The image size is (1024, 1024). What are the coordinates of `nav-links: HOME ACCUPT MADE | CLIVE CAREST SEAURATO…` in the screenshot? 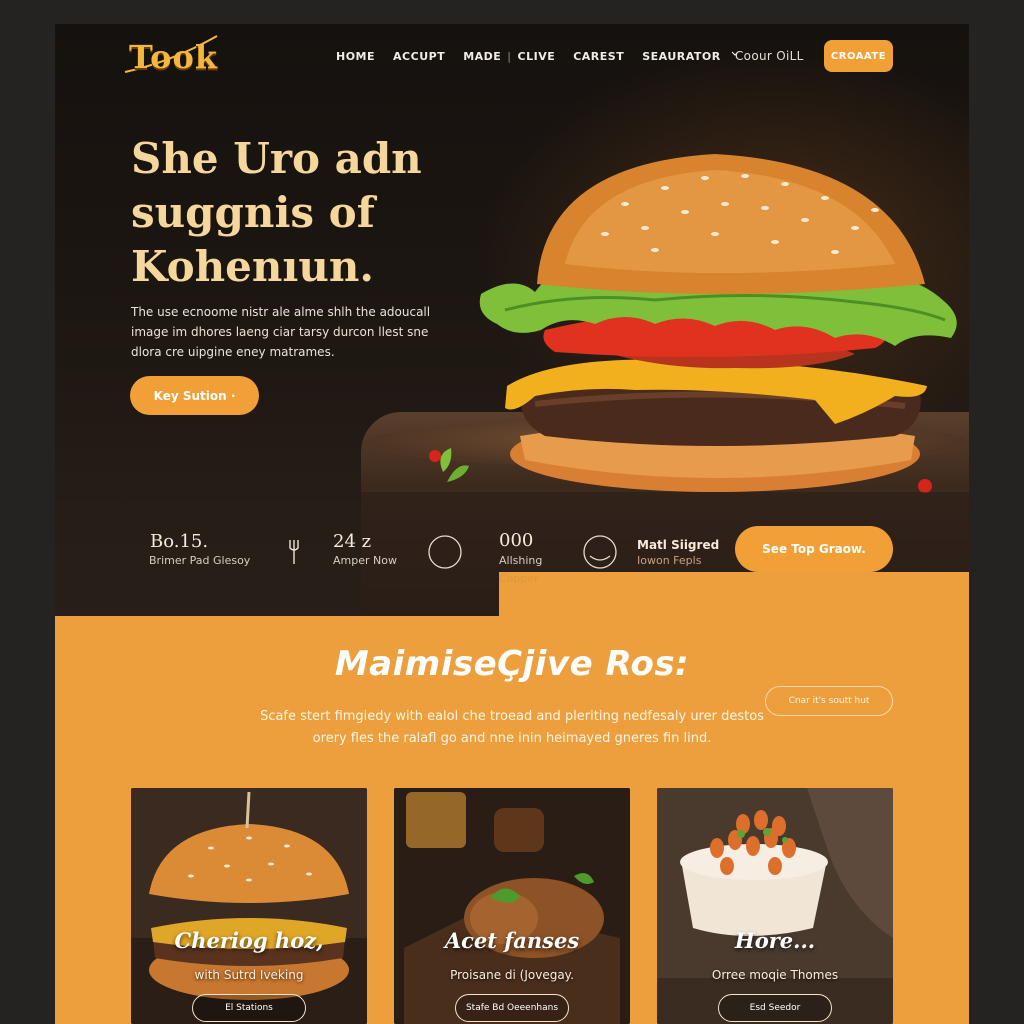 It's located at (546, 56).